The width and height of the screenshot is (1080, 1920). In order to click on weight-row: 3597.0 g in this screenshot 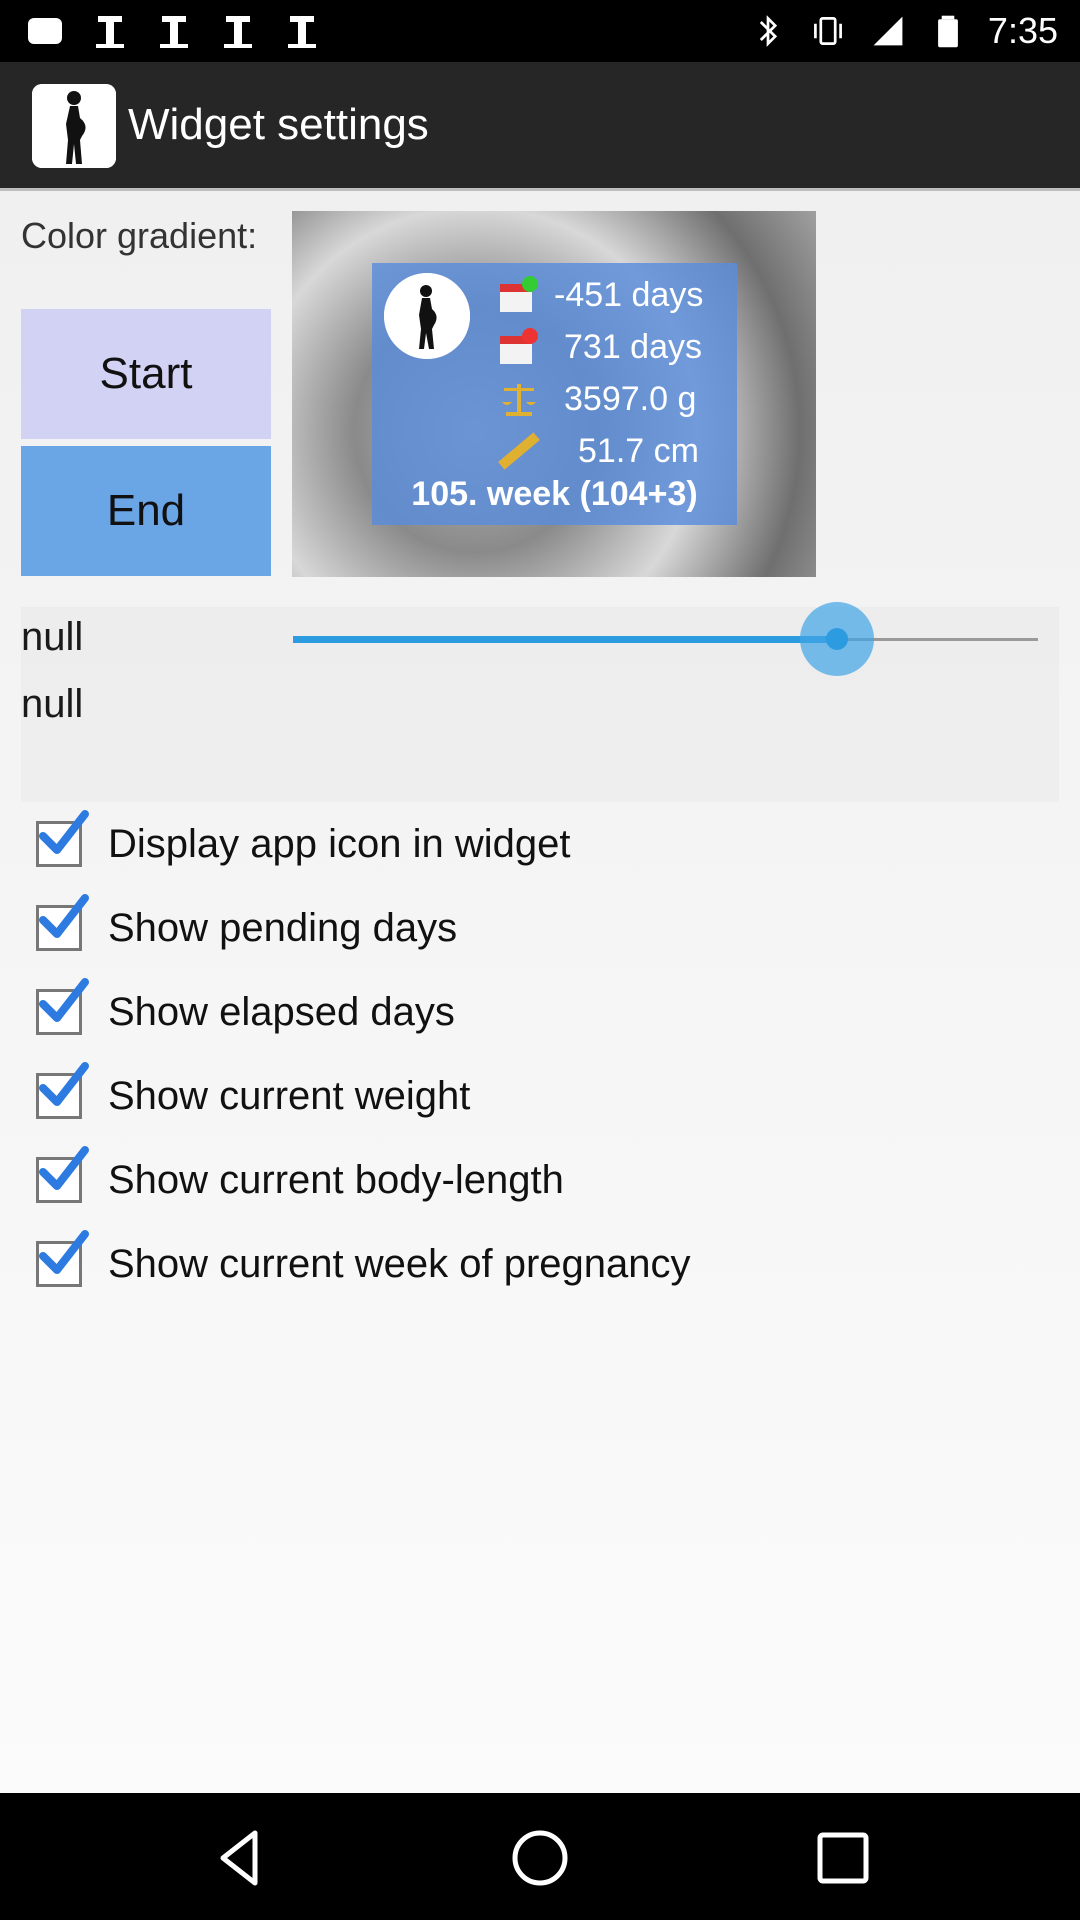, I will do `click(597, 399)`.